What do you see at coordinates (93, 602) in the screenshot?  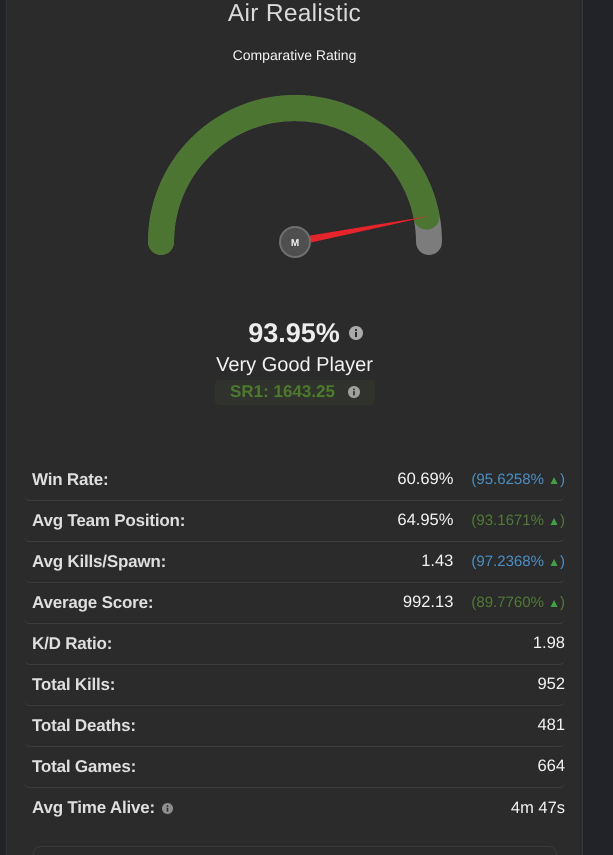 I see `stat-label: Average Score:` at bounding box center [93, 602].